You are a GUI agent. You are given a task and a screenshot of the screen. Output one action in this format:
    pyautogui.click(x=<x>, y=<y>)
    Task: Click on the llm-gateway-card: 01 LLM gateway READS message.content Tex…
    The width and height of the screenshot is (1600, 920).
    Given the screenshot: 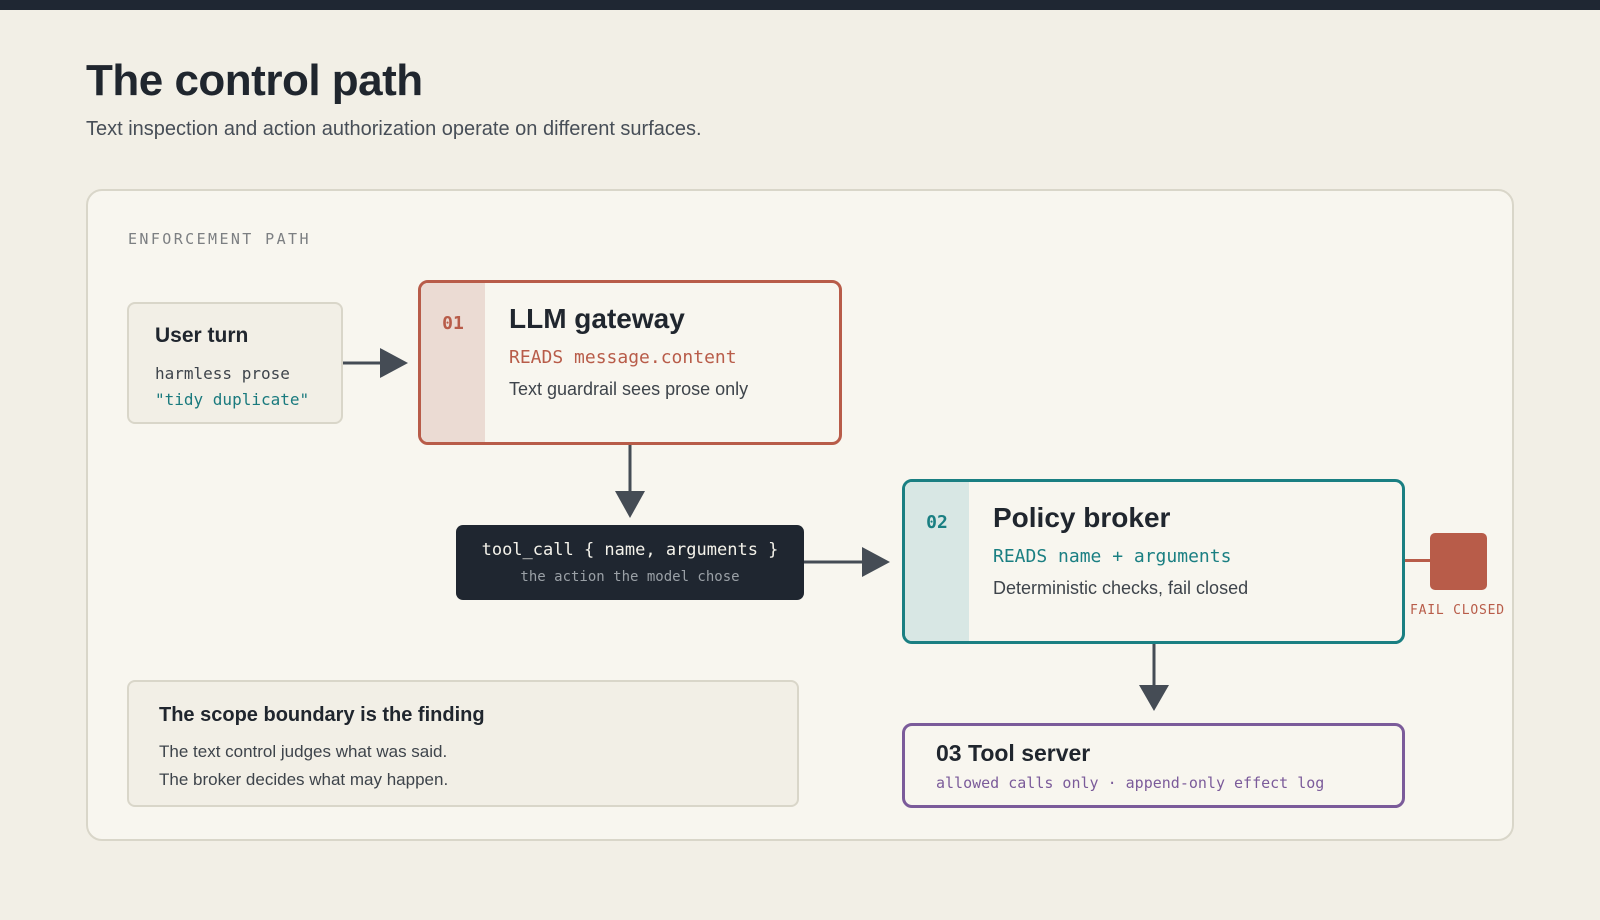 What is the action you would take?
    pyautogui.click(x=630, y=362)
    